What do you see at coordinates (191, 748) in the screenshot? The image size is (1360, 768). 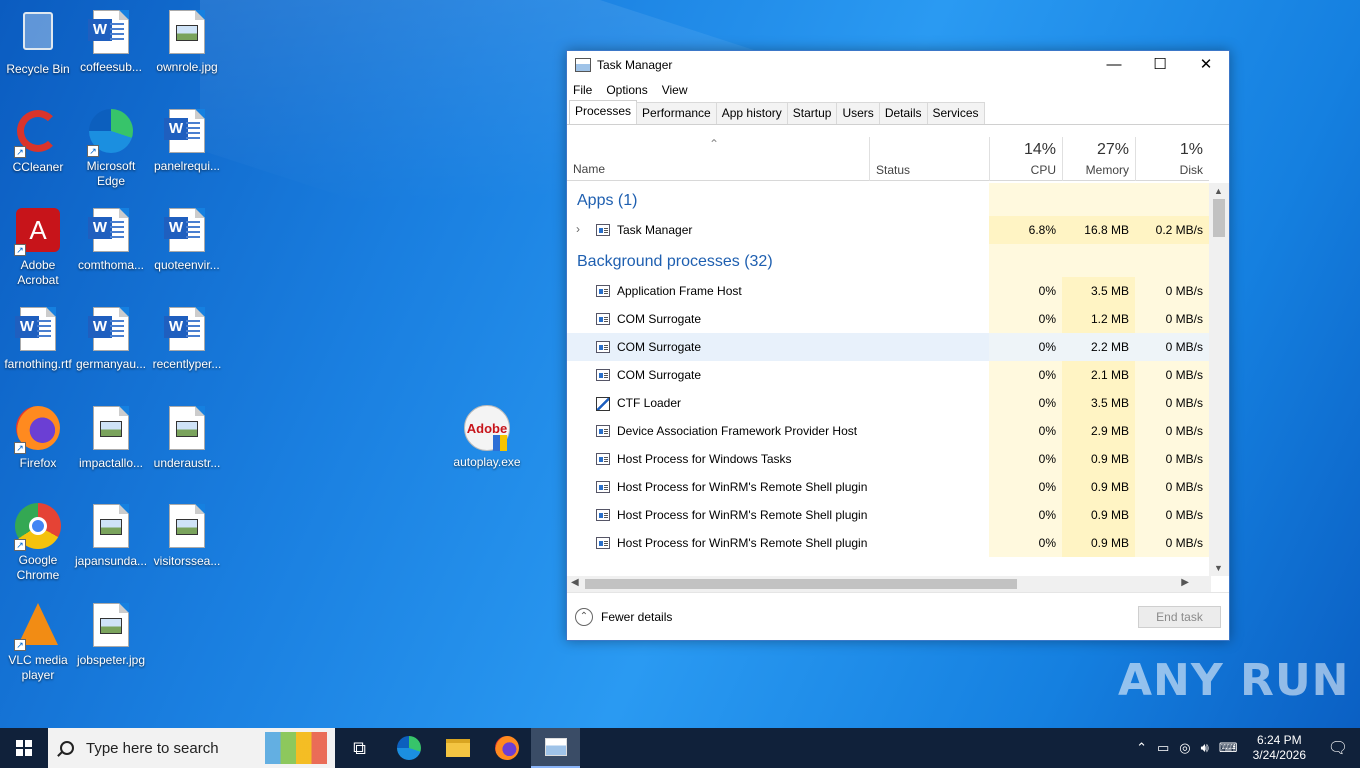 I see `search-box: Type here to search` at bounding box center [191, 748].